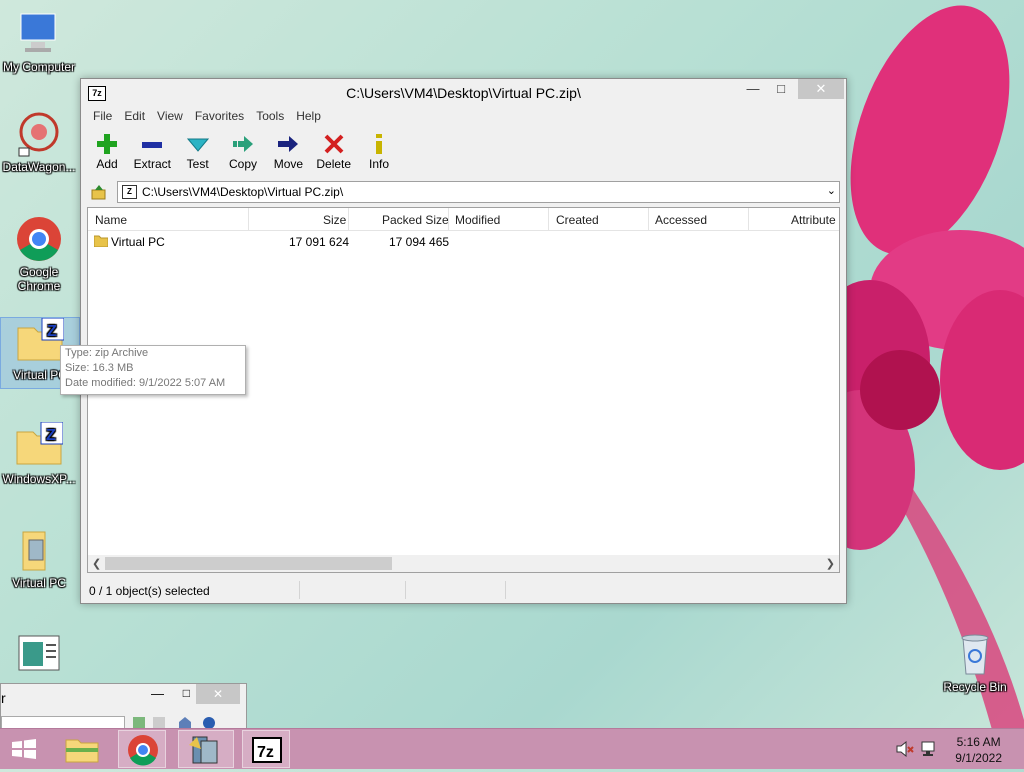 This screenshot has width=1024, height=772. I want to click on windows-logo-icon, so click(24, 749).